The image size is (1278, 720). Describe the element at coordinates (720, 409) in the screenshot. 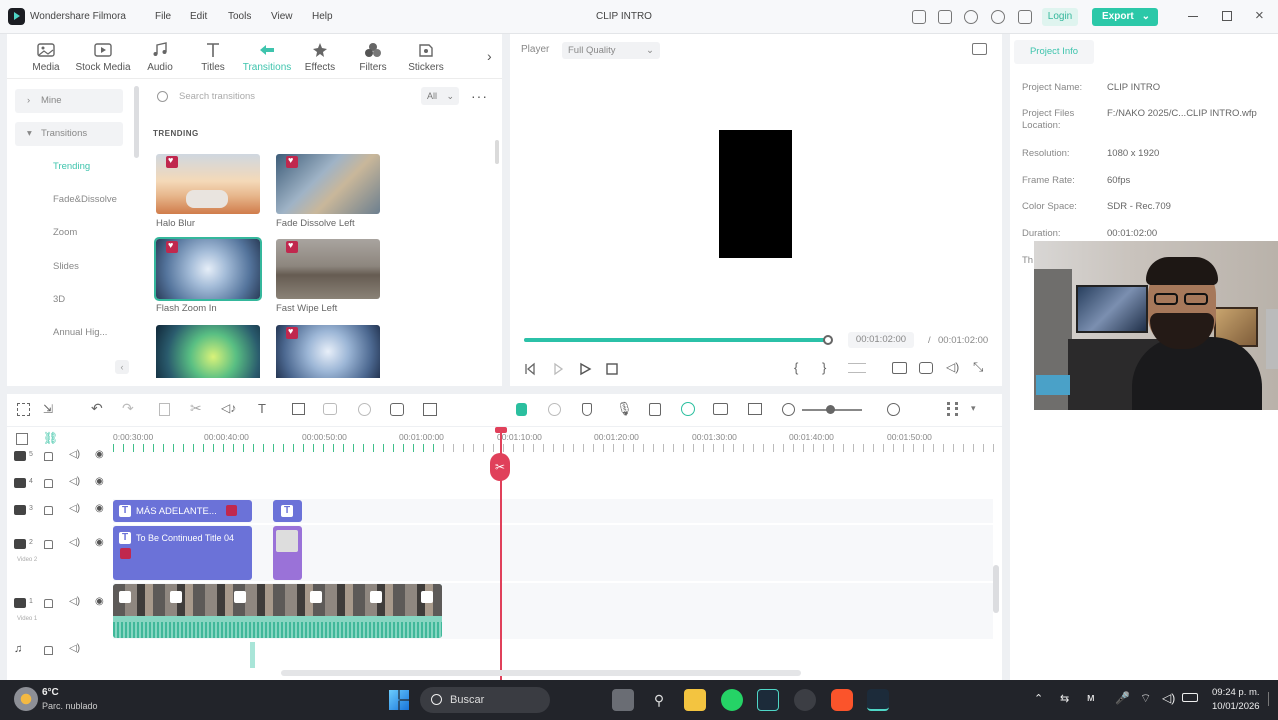

I see `replace-icon` at that location.